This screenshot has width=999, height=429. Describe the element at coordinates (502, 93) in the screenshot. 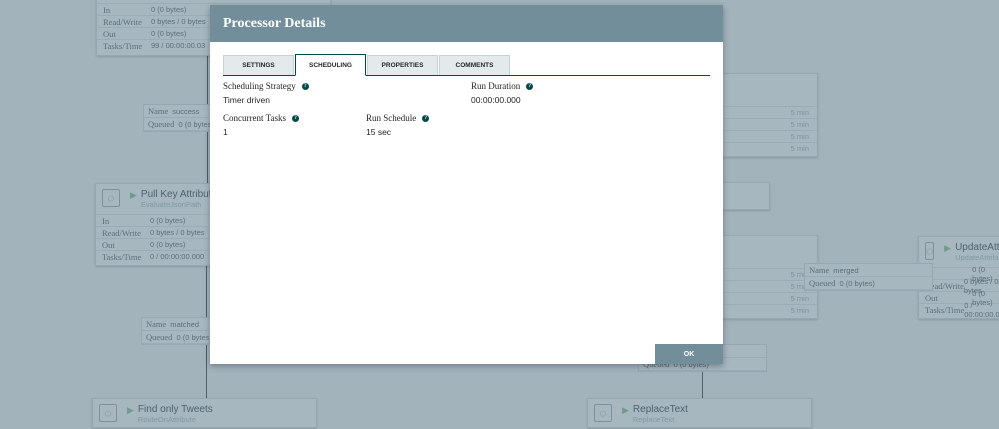

I see `run-duration-field: Run Duration? 00:00:00.000` at that location.